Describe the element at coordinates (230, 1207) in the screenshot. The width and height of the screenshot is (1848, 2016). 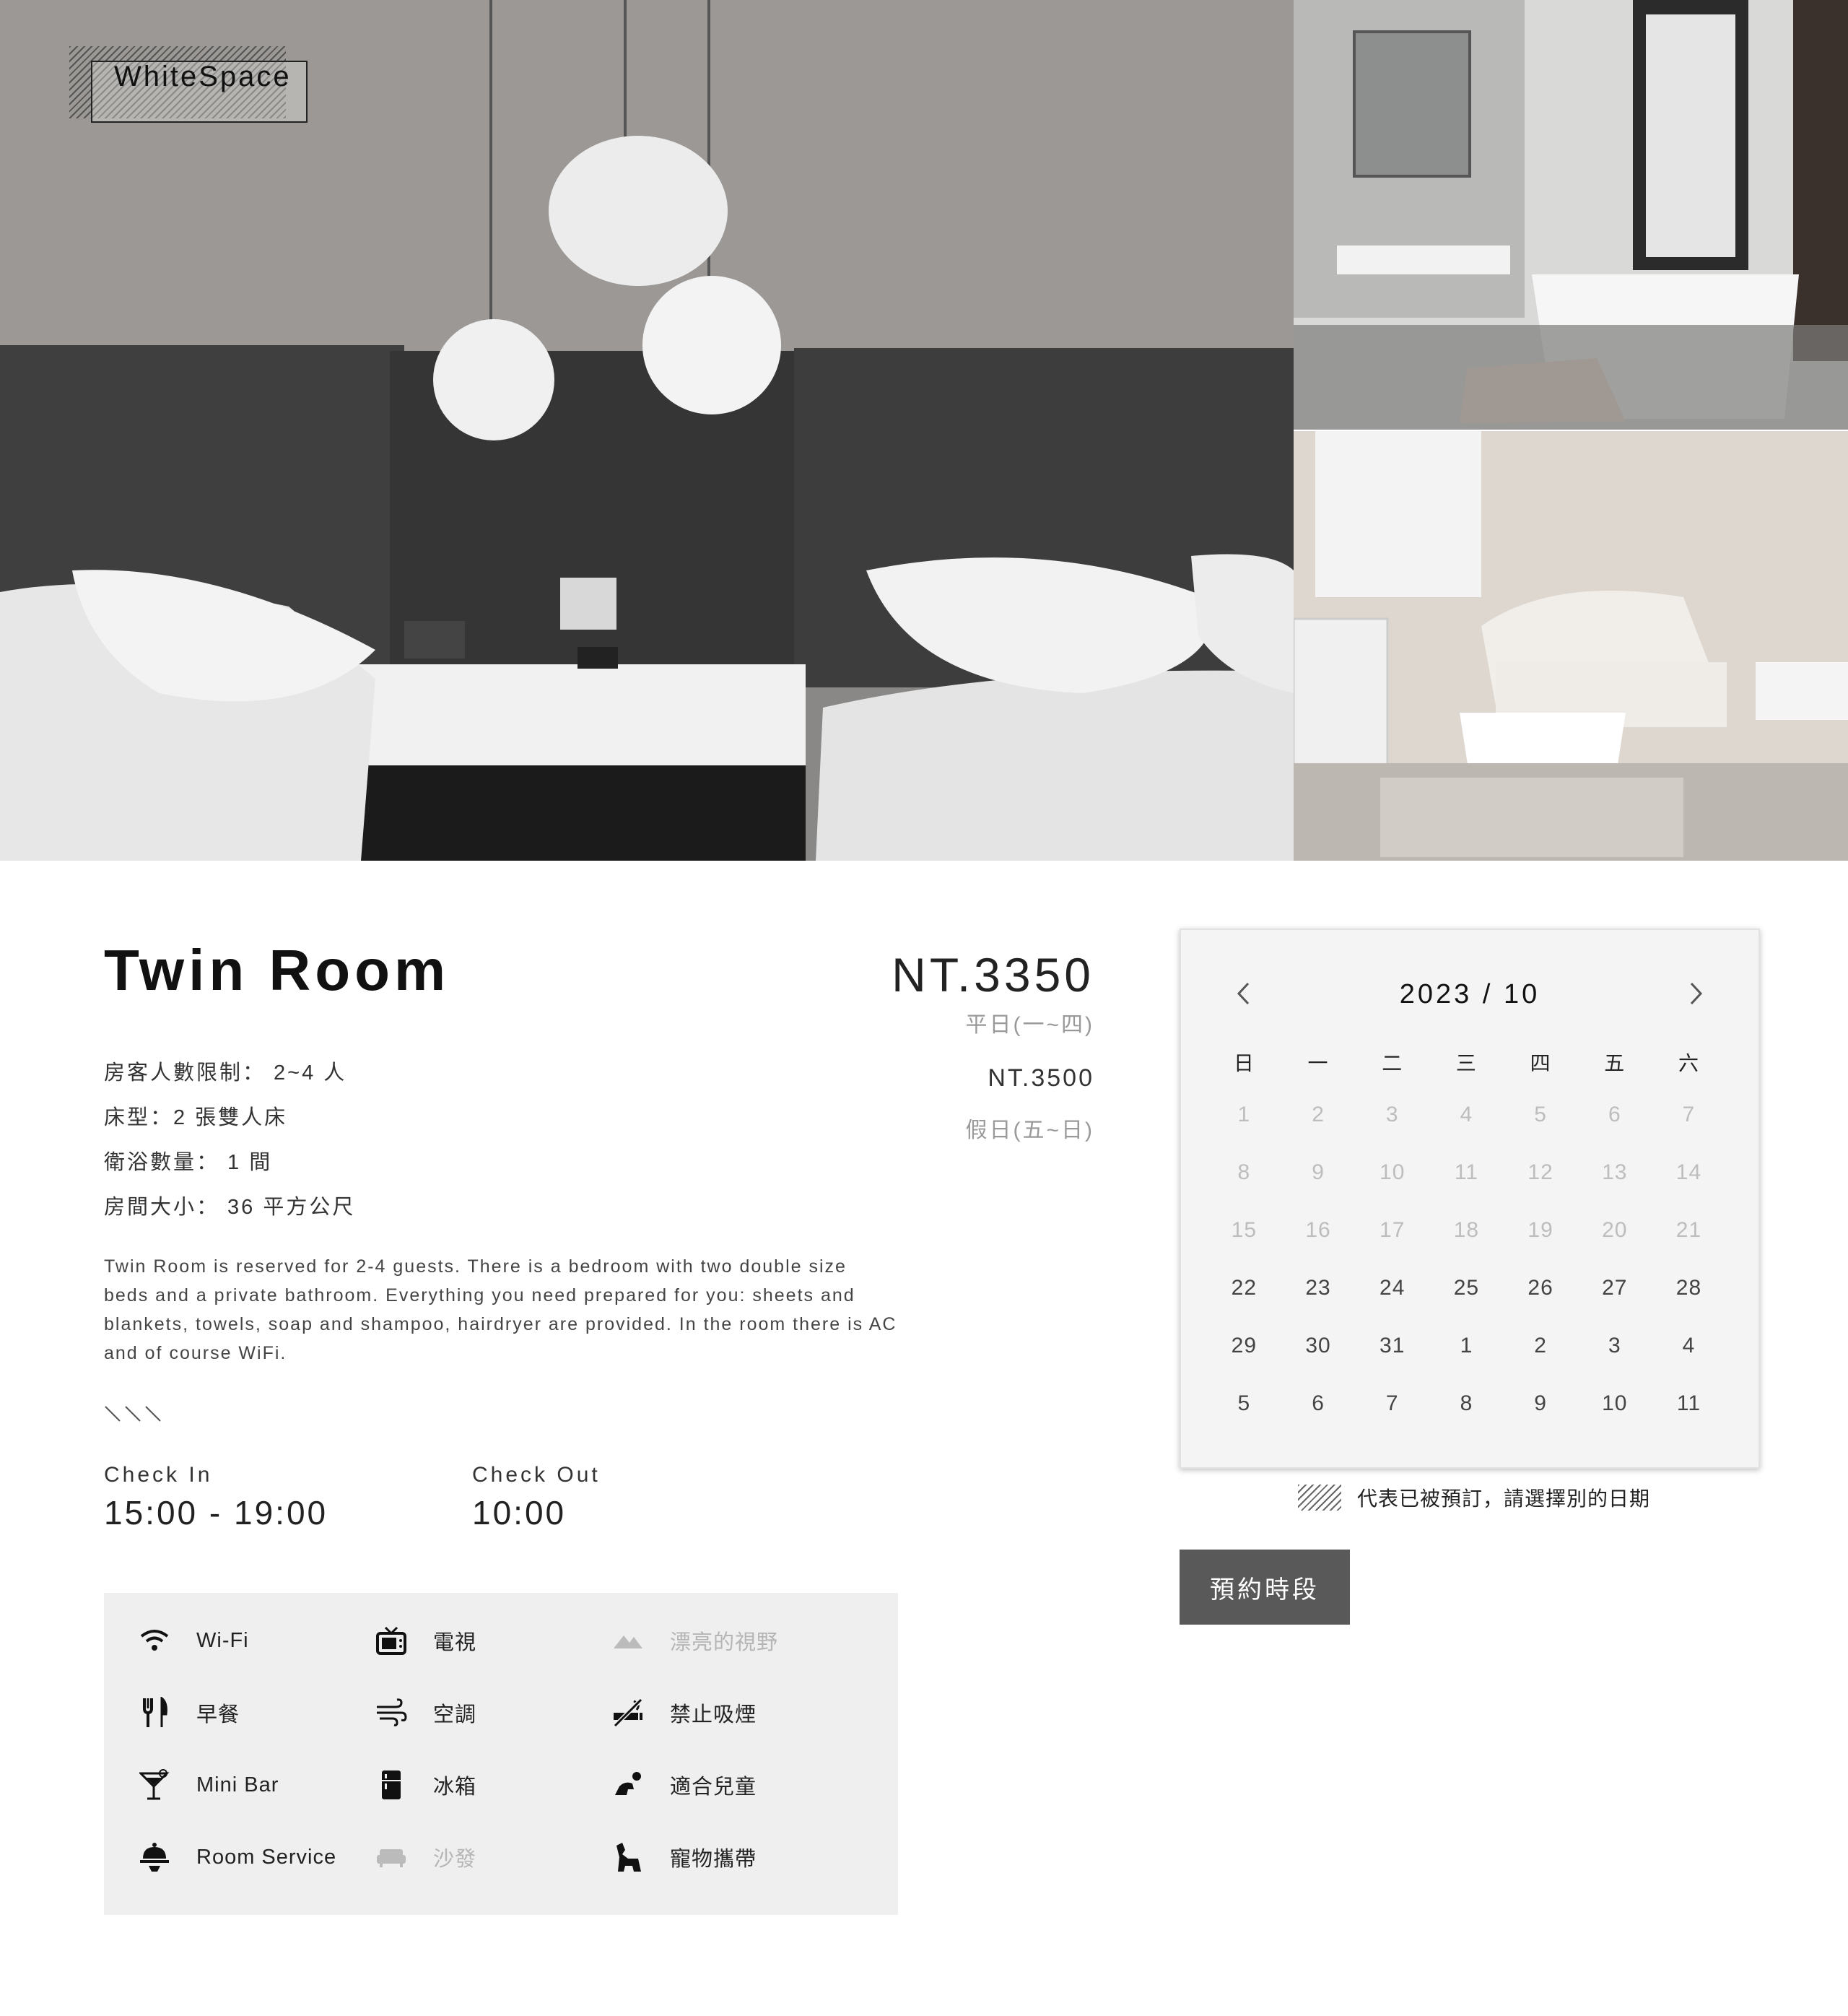
I see `spec-room-size: 房間大小： 36 平方公尺` at that location.